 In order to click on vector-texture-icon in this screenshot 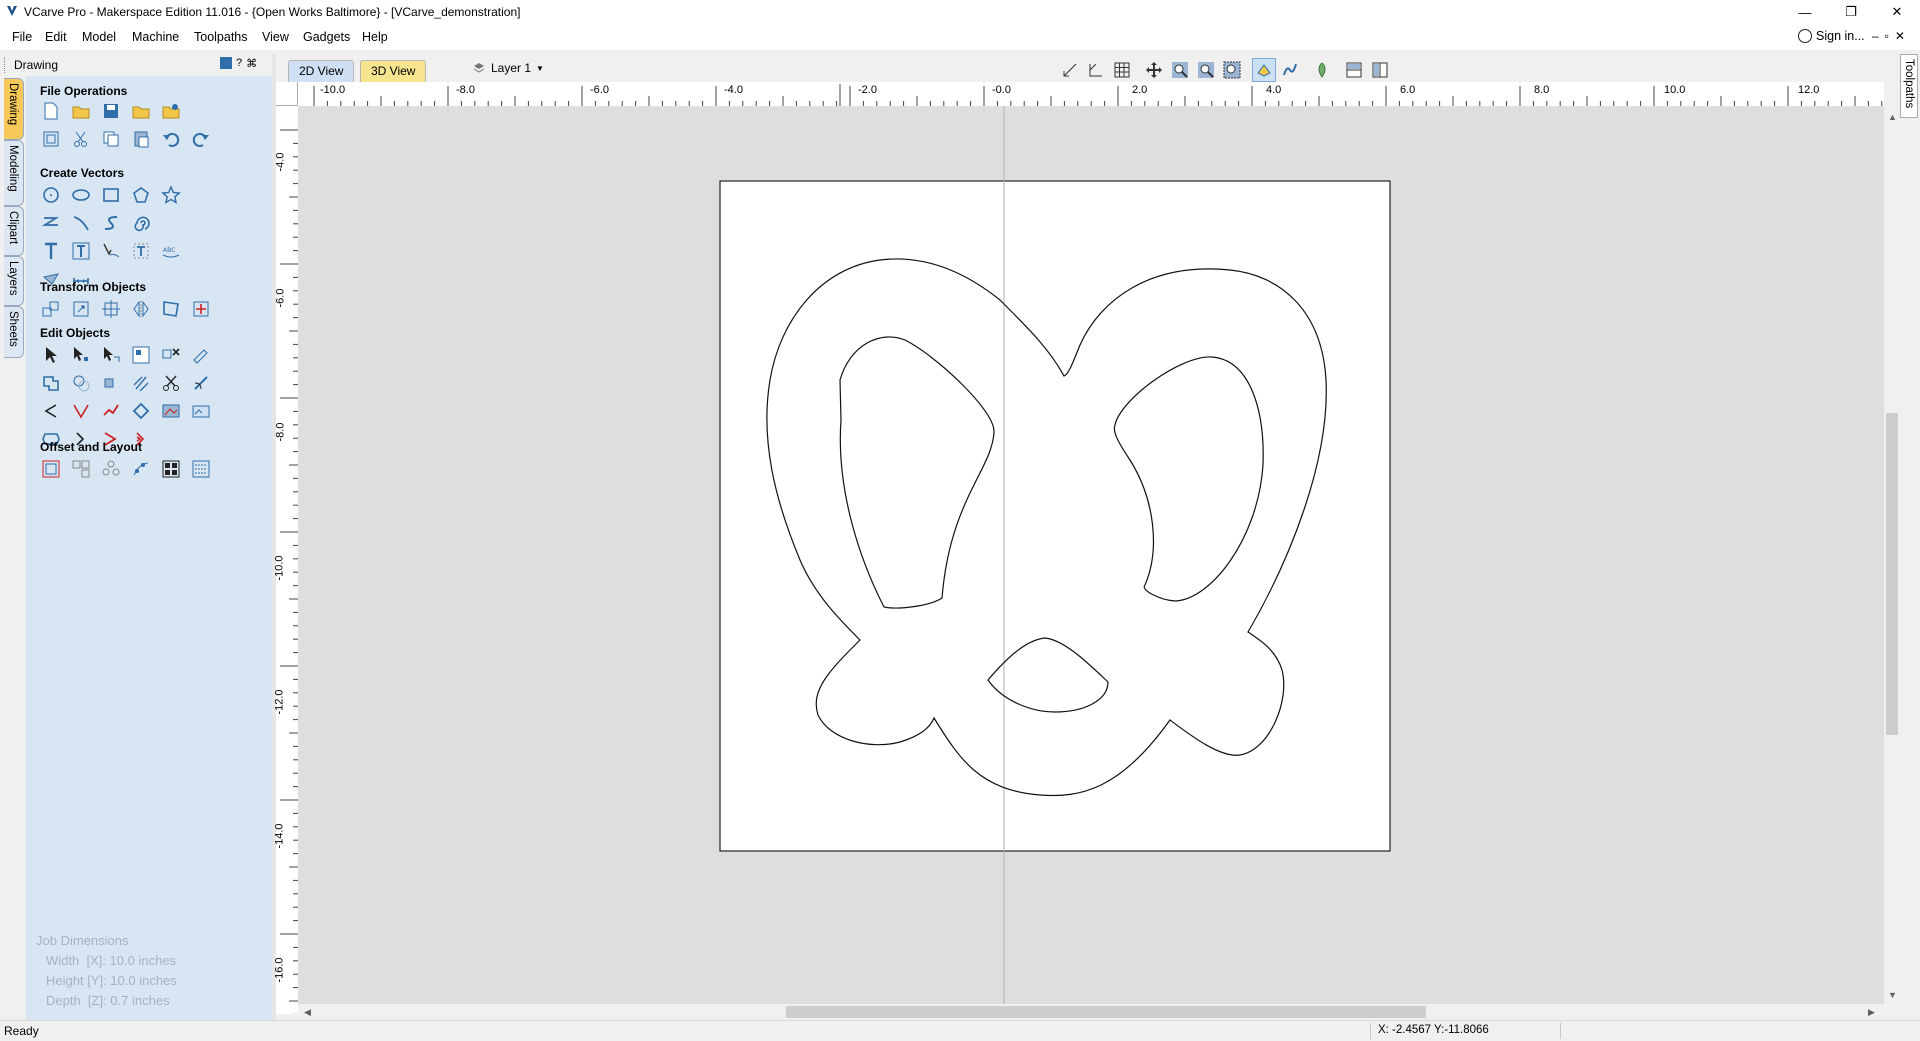, I will do `click(201, 355)`.